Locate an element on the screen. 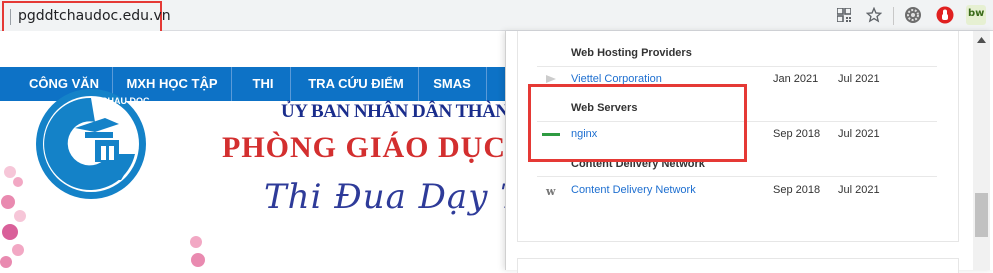 The image size is (993, 273). url-text: pgddtchaudoc.edu.vn is located at coordinates (94, 16).